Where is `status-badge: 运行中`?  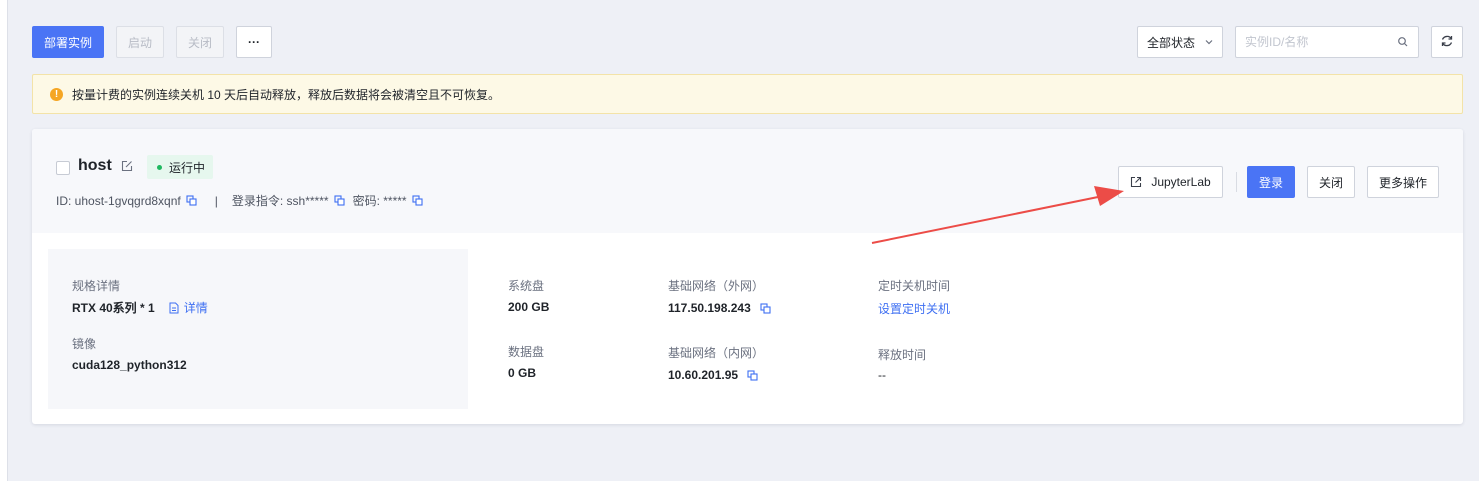
status-badge: 运行中 is located at coordinates (180, 167).